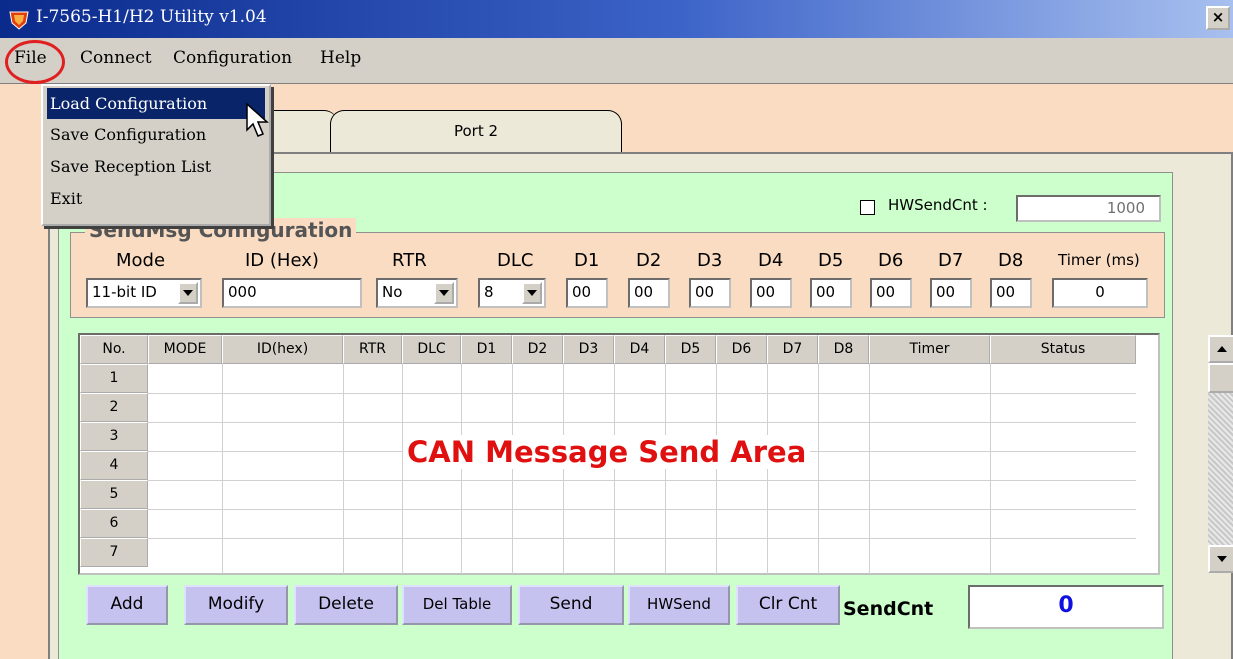 This screenshot has width=1233, height=659. Describe the element at coordinates (156, 166) in the screenshot. I see `menu-item-save-reception-list: Save Reception List` at that location.